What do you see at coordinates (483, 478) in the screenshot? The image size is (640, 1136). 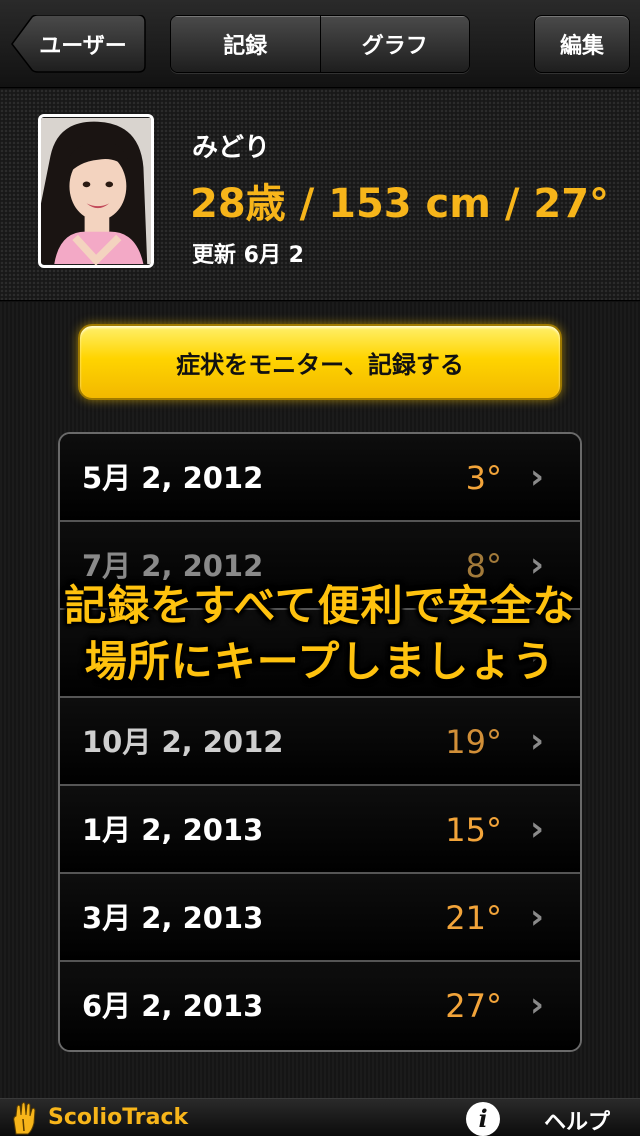 I see `record-angle: 3°` at bounding box center [483, 478].